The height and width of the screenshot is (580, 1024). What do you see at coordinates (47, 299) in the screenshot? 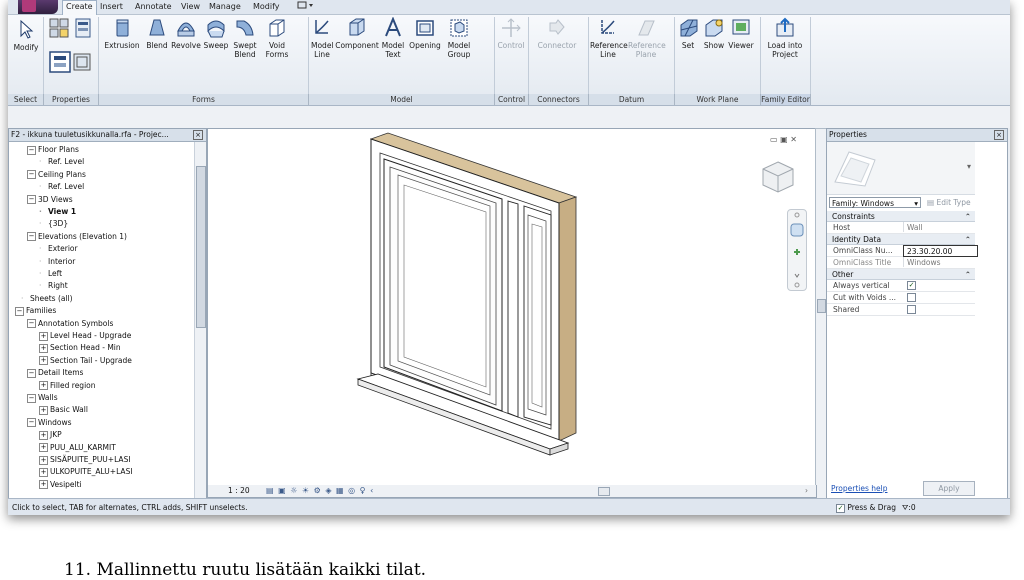
I see `browser-tree-item: · Sheets (all)` at bounding box center [47, 299].